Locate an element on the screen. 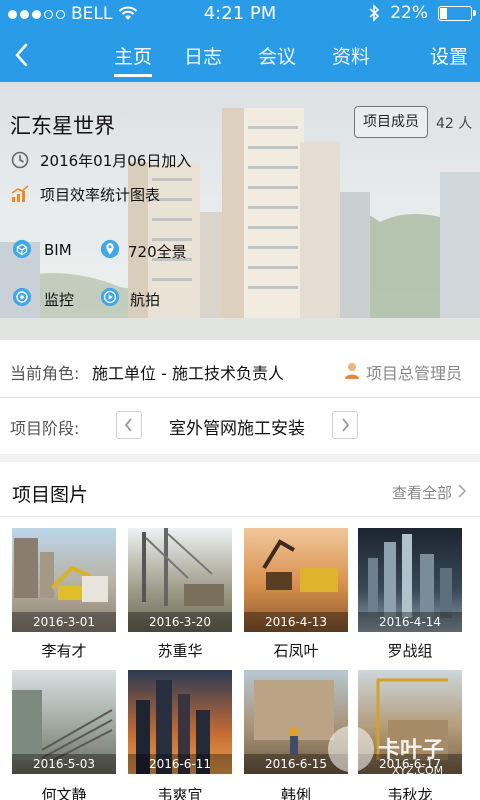  watermark: 卡叶子 XYZ.COM is located at coordinates (398, 755).